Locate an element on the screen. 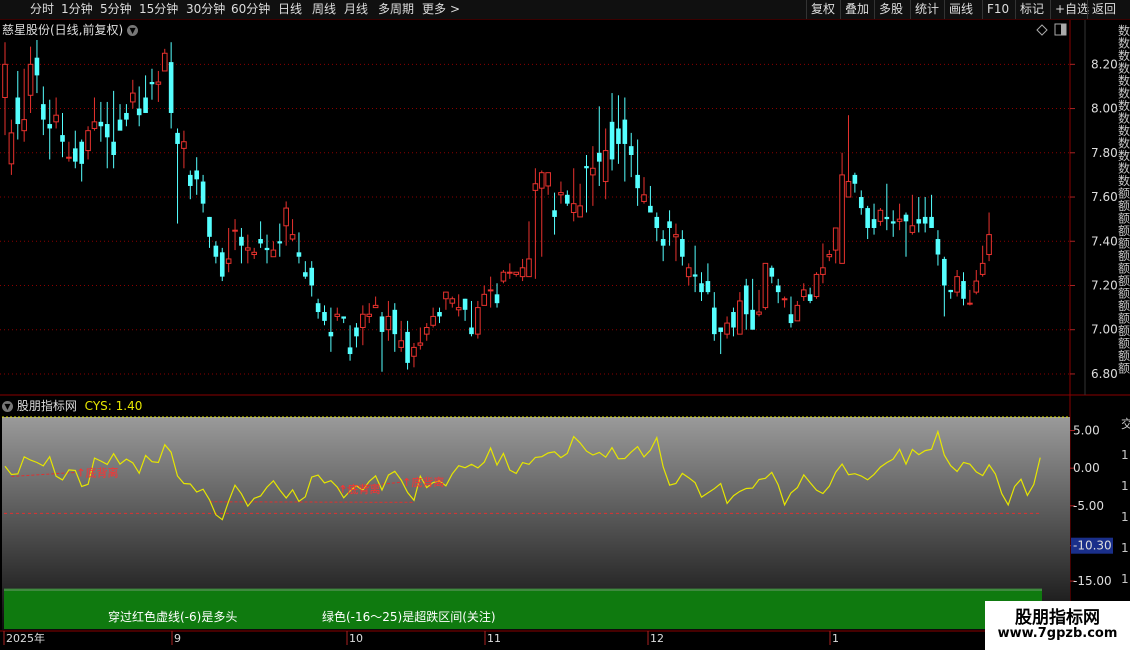 This screenshot has height=650, width=1130. timeframe-tab-5: 60分钟 is located at coordinates (250, 9).